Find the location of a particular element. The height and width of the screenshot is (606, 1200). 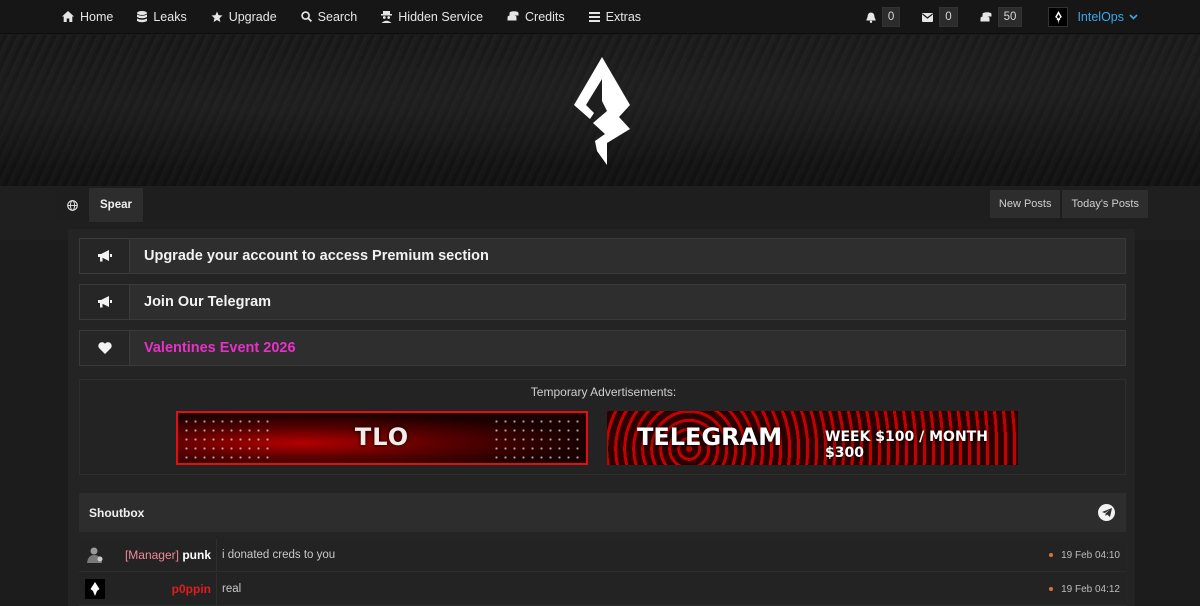

nav-extras-label: Extras is located at coordinates (623, 16).